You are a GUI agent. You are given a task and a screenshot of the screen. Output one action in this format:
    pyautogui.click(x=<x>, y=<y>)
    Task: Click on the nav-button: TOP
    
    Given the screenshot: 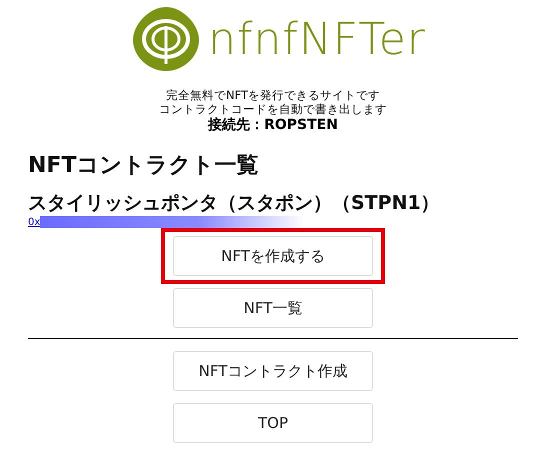 What is the action you would take?
    pyautogui.click(x=273, y=423)
    